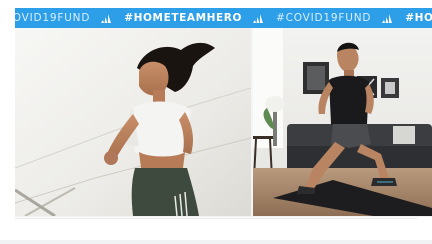  Describe the element at coordinates (418, 18) in the screenshot. I see `hashtag-hometeamhero: #HOMETEA` at that location.